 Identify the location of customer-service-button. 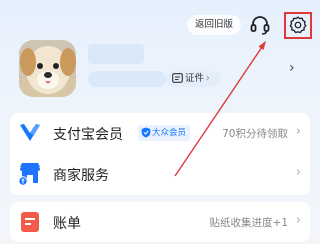
(260, 25).